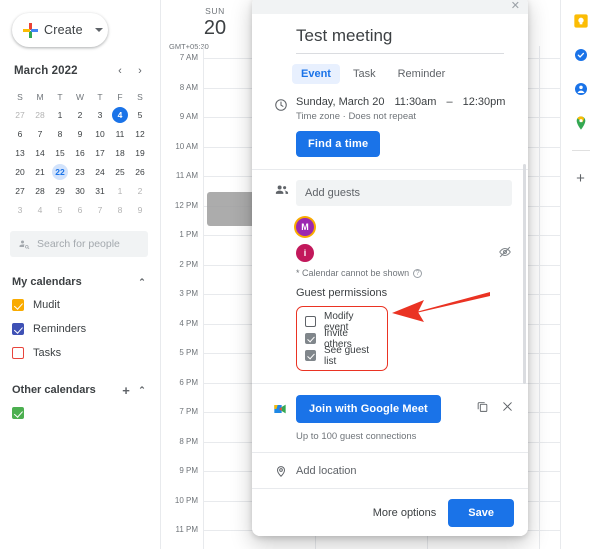 The width and height of the screenshot is (600, 549). I want to click on other-calendars-heading: Other calendars + ⌃, so click(81, 390).